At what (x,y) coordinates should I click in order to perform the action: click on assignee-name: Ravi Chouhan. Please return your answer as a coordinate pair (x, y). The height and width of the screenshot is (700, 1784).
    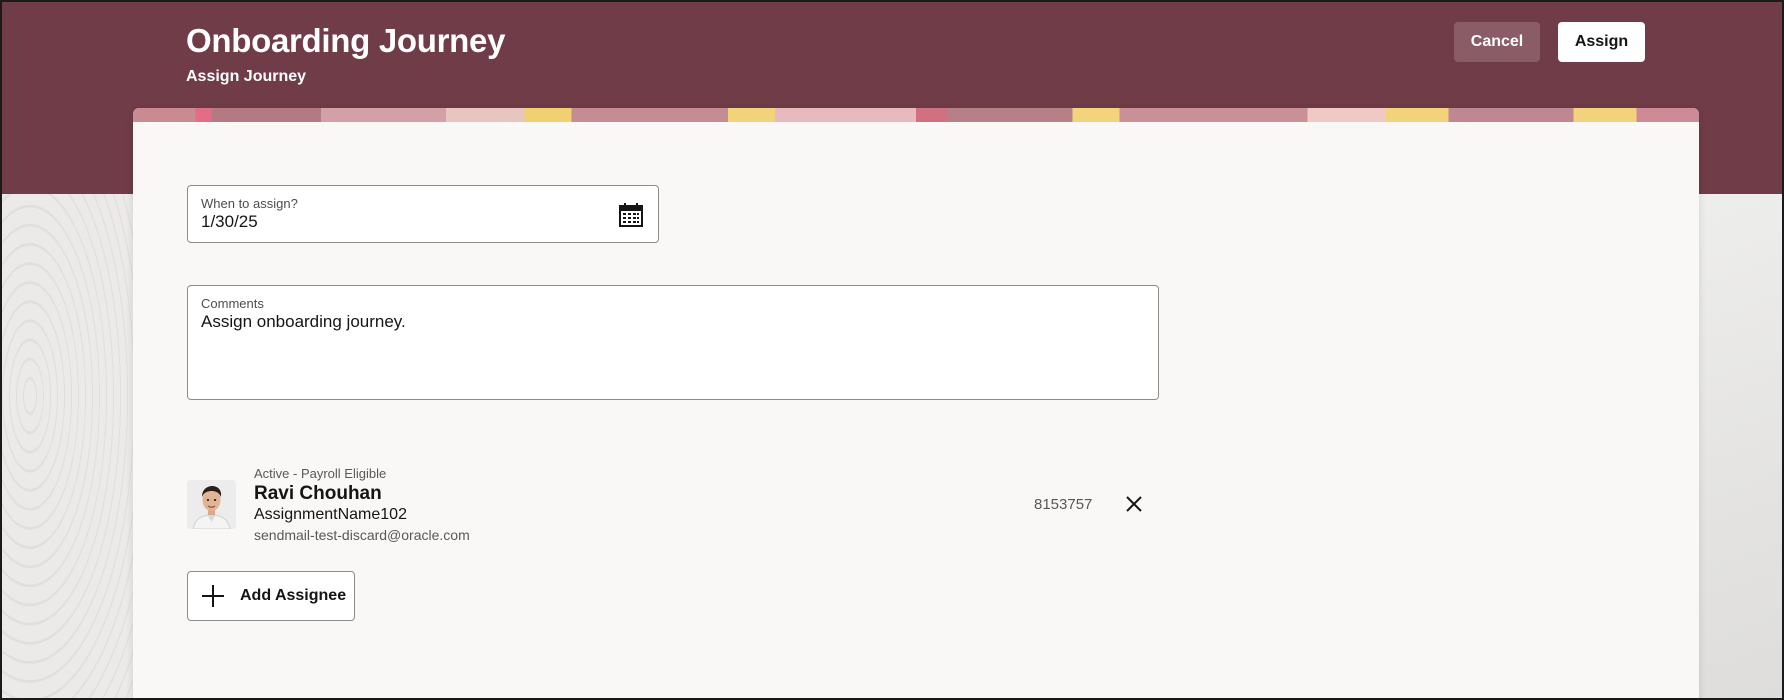
    Looking at the image, I should click on (318, 493).